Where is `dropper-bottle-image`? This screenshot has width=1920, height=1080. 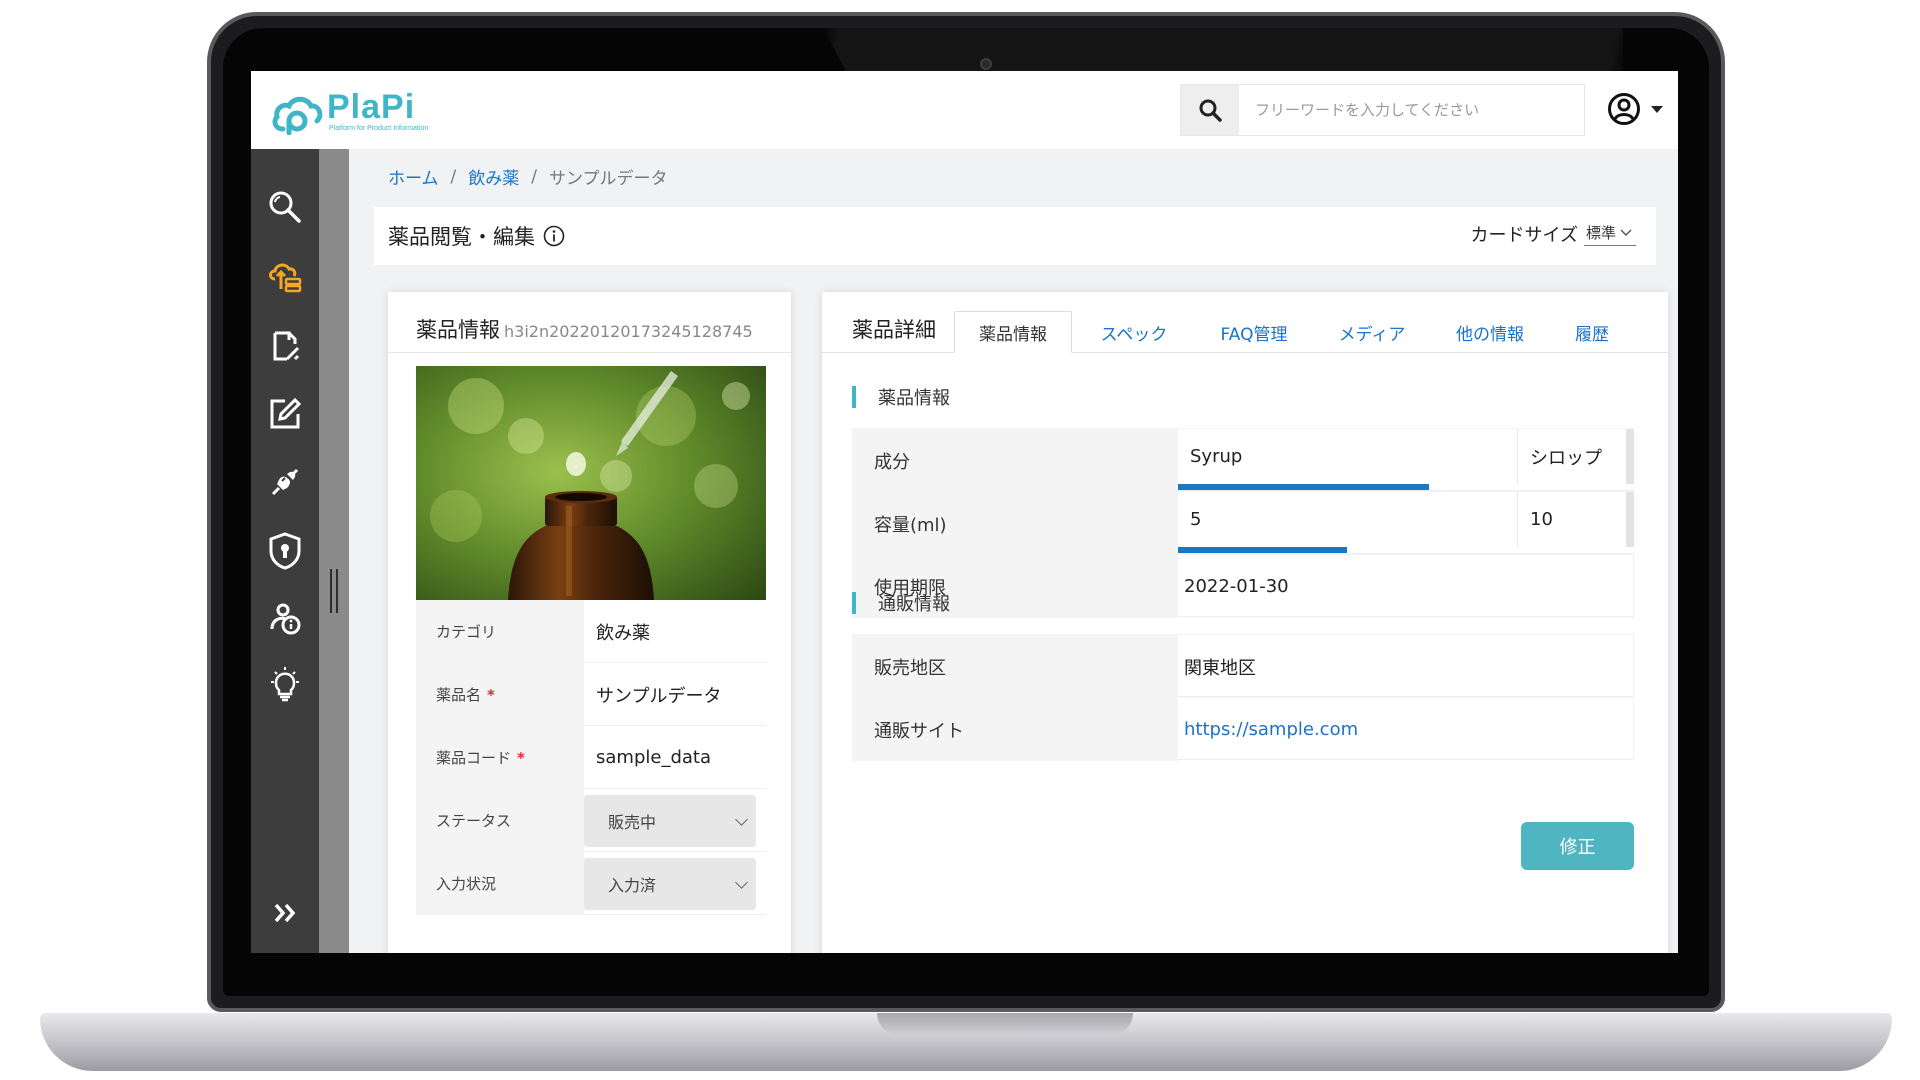 dropper-bottle-image is located at coordinates (591, 483).